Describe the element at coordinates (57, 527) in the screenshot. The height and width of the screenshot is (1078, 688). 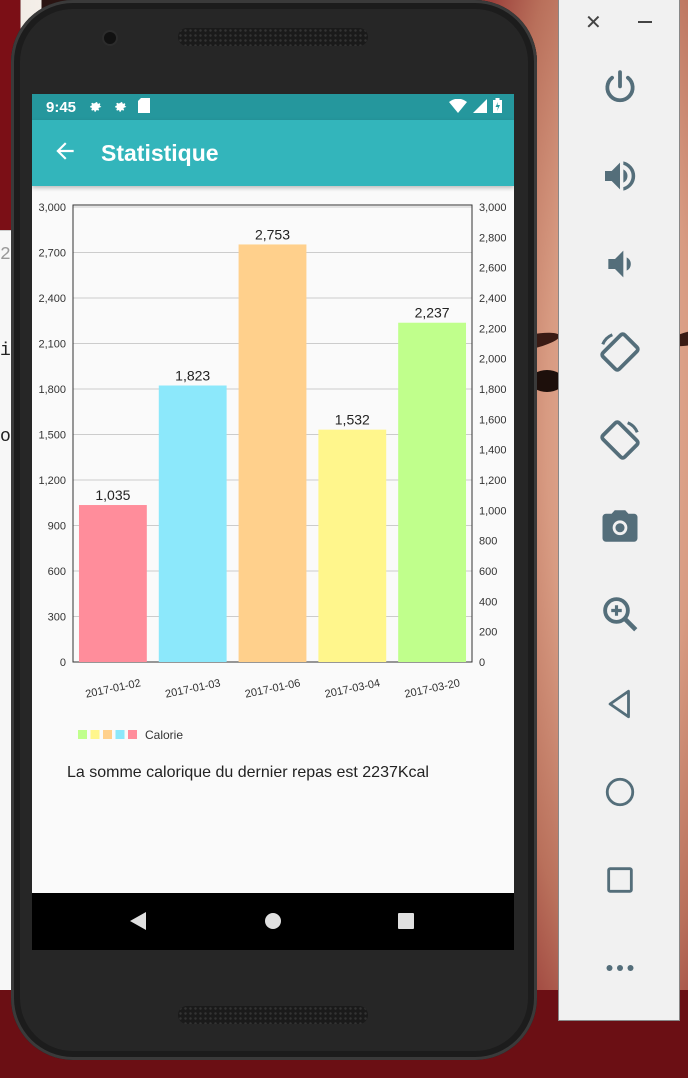
I see `left-tick-label: 900` at that location.